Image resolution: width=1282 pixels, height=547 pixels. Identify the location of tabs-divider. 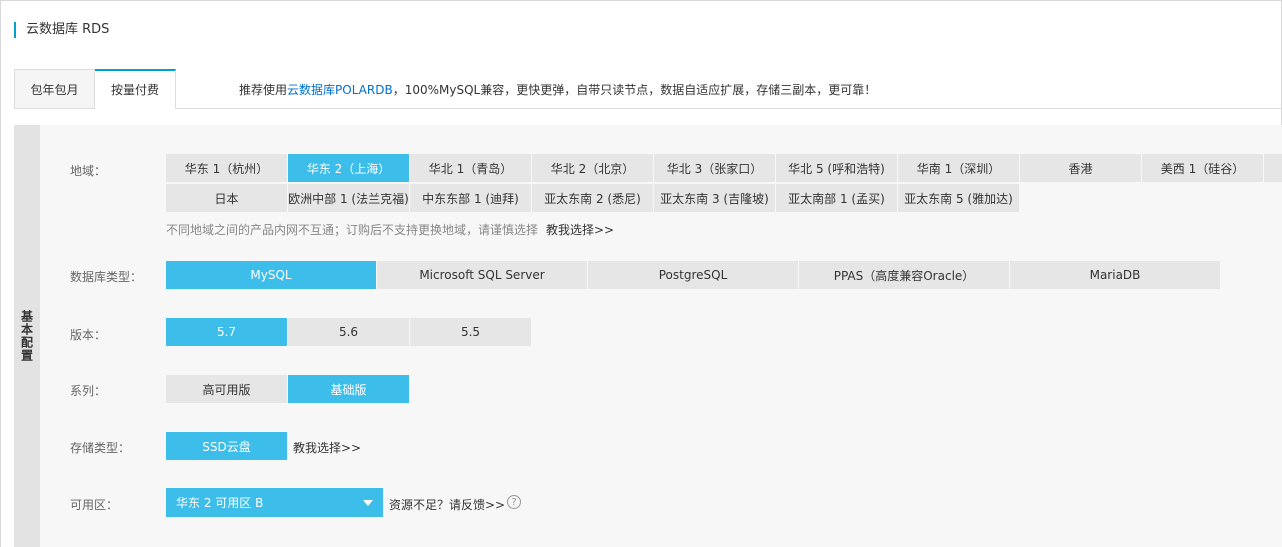
(728, 108).